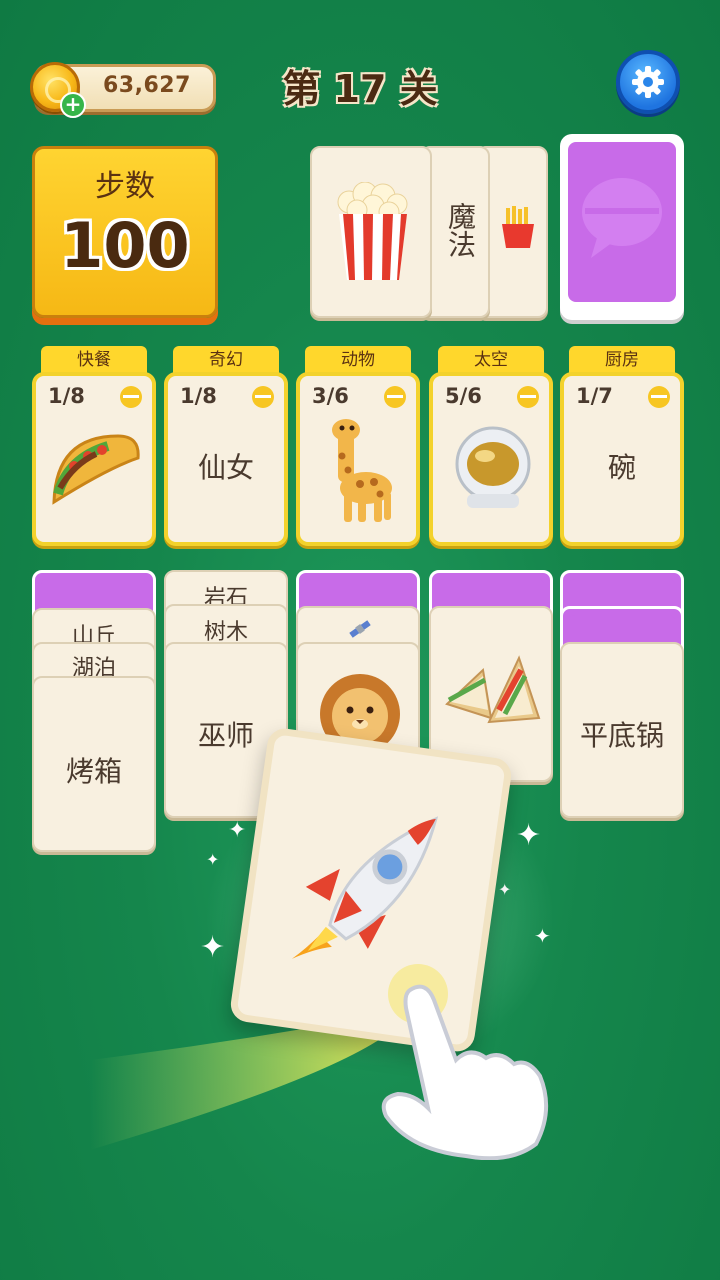 The image size is (720, 1280). Describe the element at coordinates (225, 467) in the screenshot. I see `slot-card-label: 仙女` at that location.